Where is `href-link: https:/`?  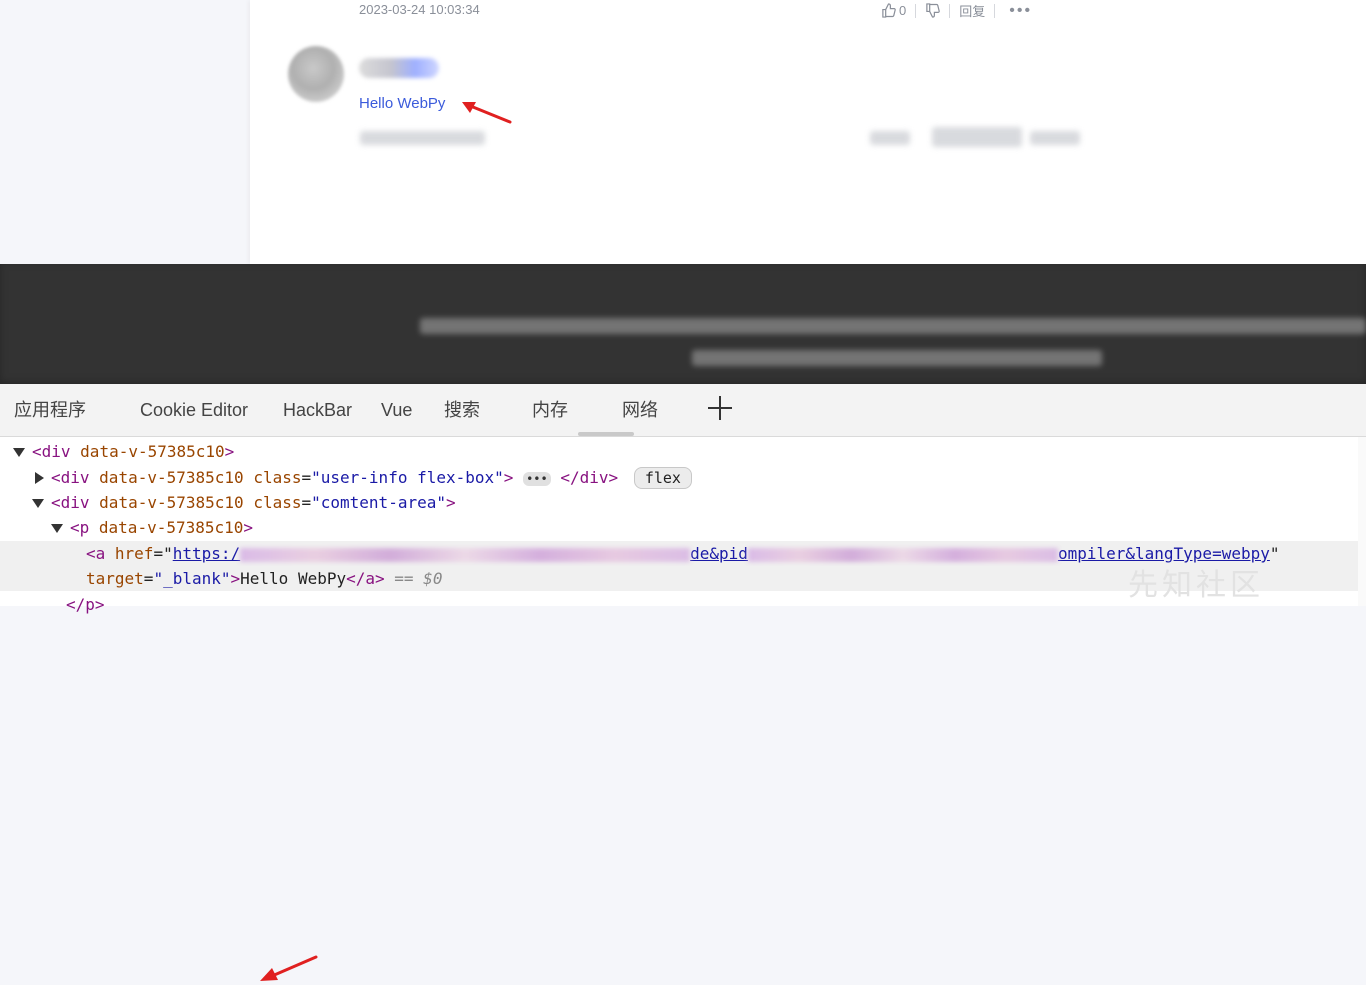 href-link: https:/ is located at coordinates (206, 553).